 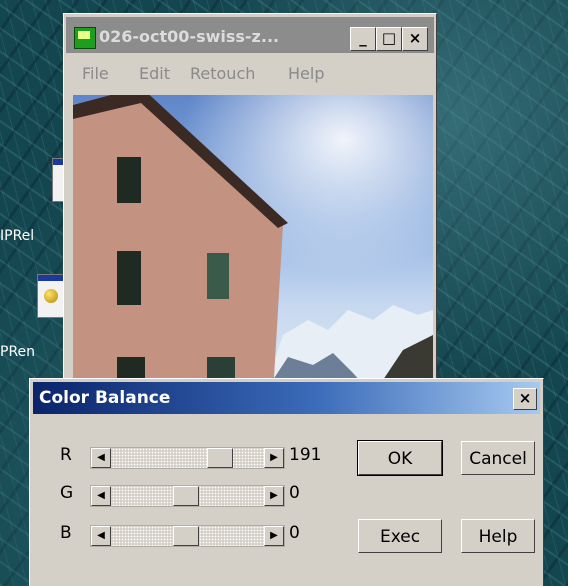 I want to click on slider-label-g: G, so click(x=67, y=493).